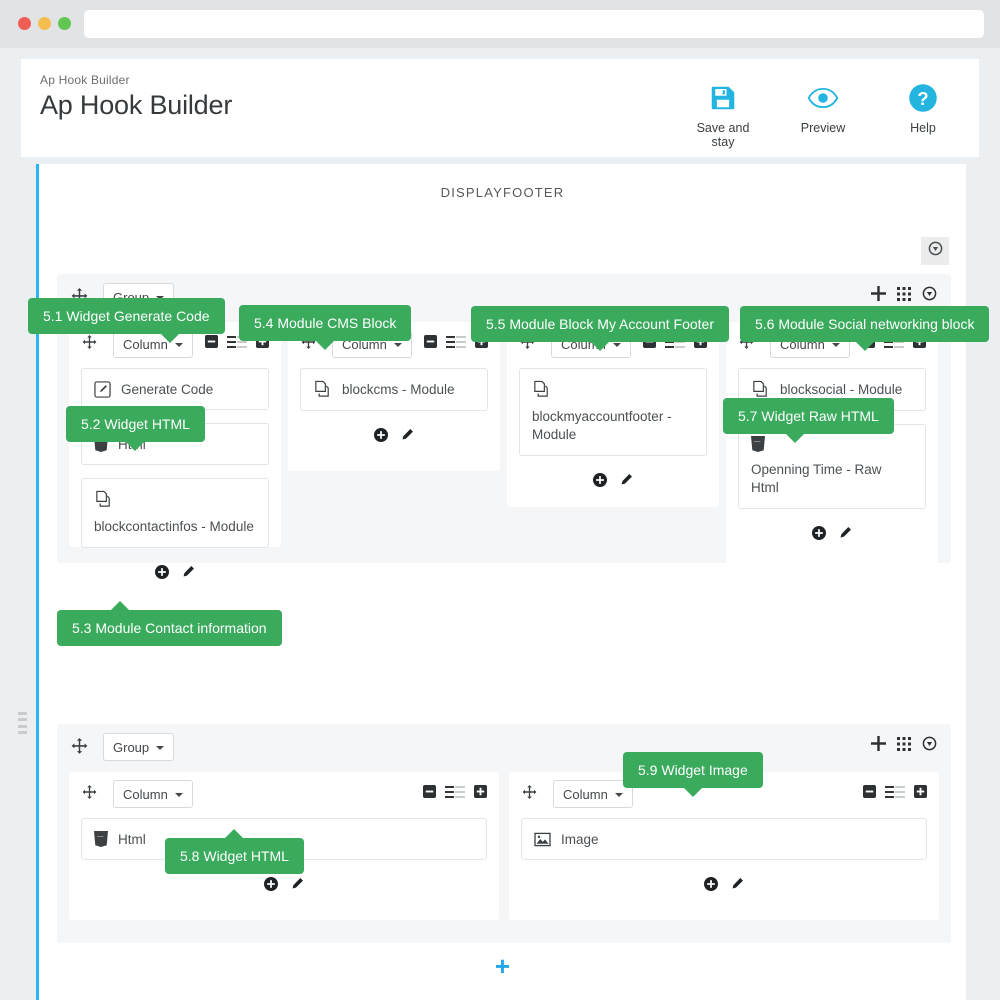 Image resolution: width=1000 pixels, height=1000 pixels. Describe the element at coordinates (394, 389) in the screenshot. I see `widget-item: blockcms - Module` at that location.